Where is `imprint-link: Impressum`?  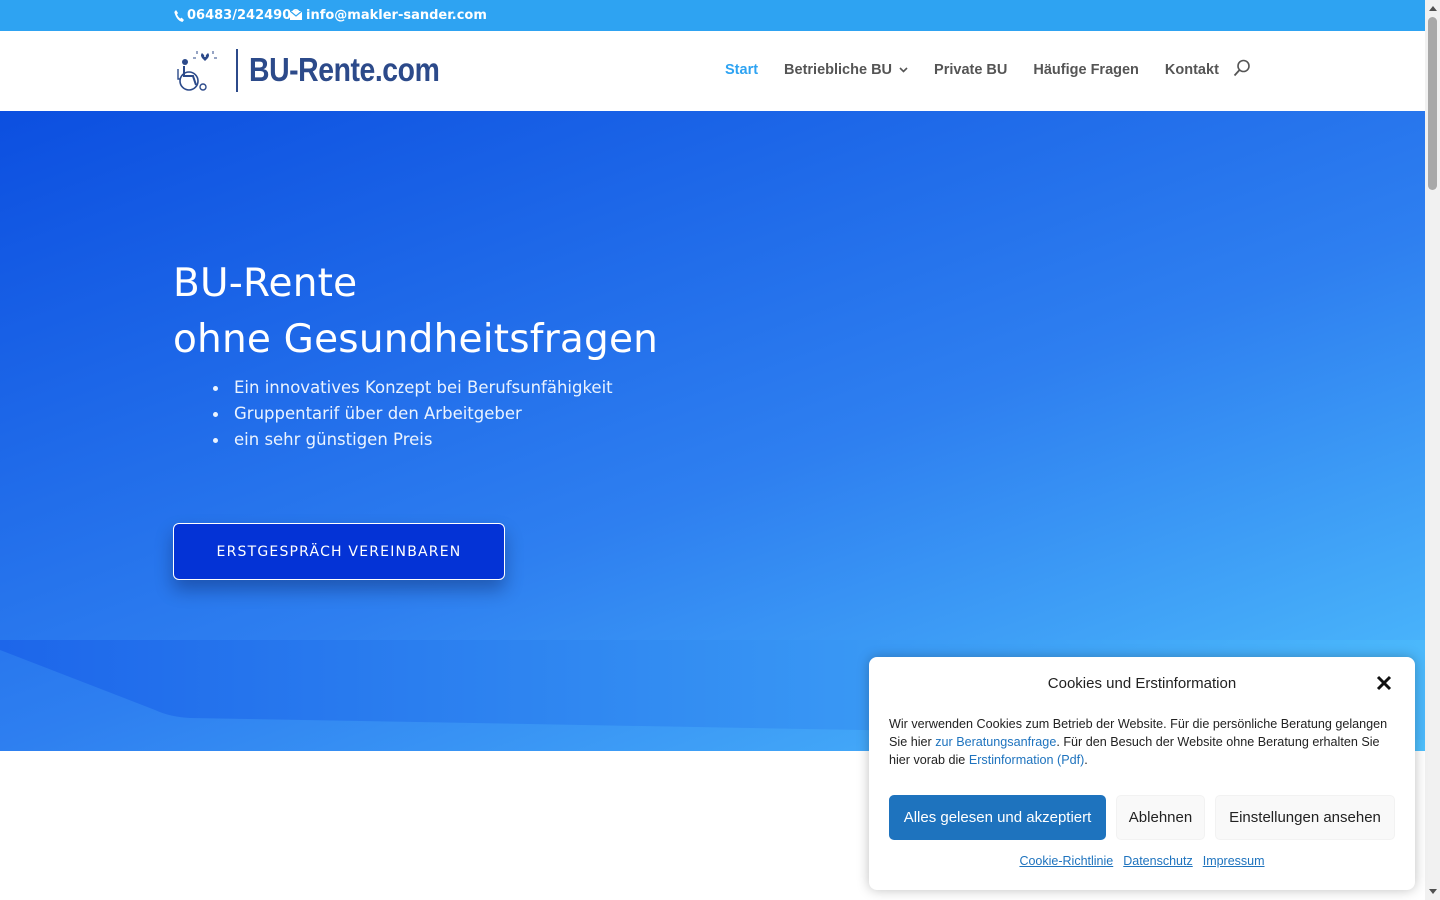 imprint-link: Impressum is located at coordinates (1234, 861).